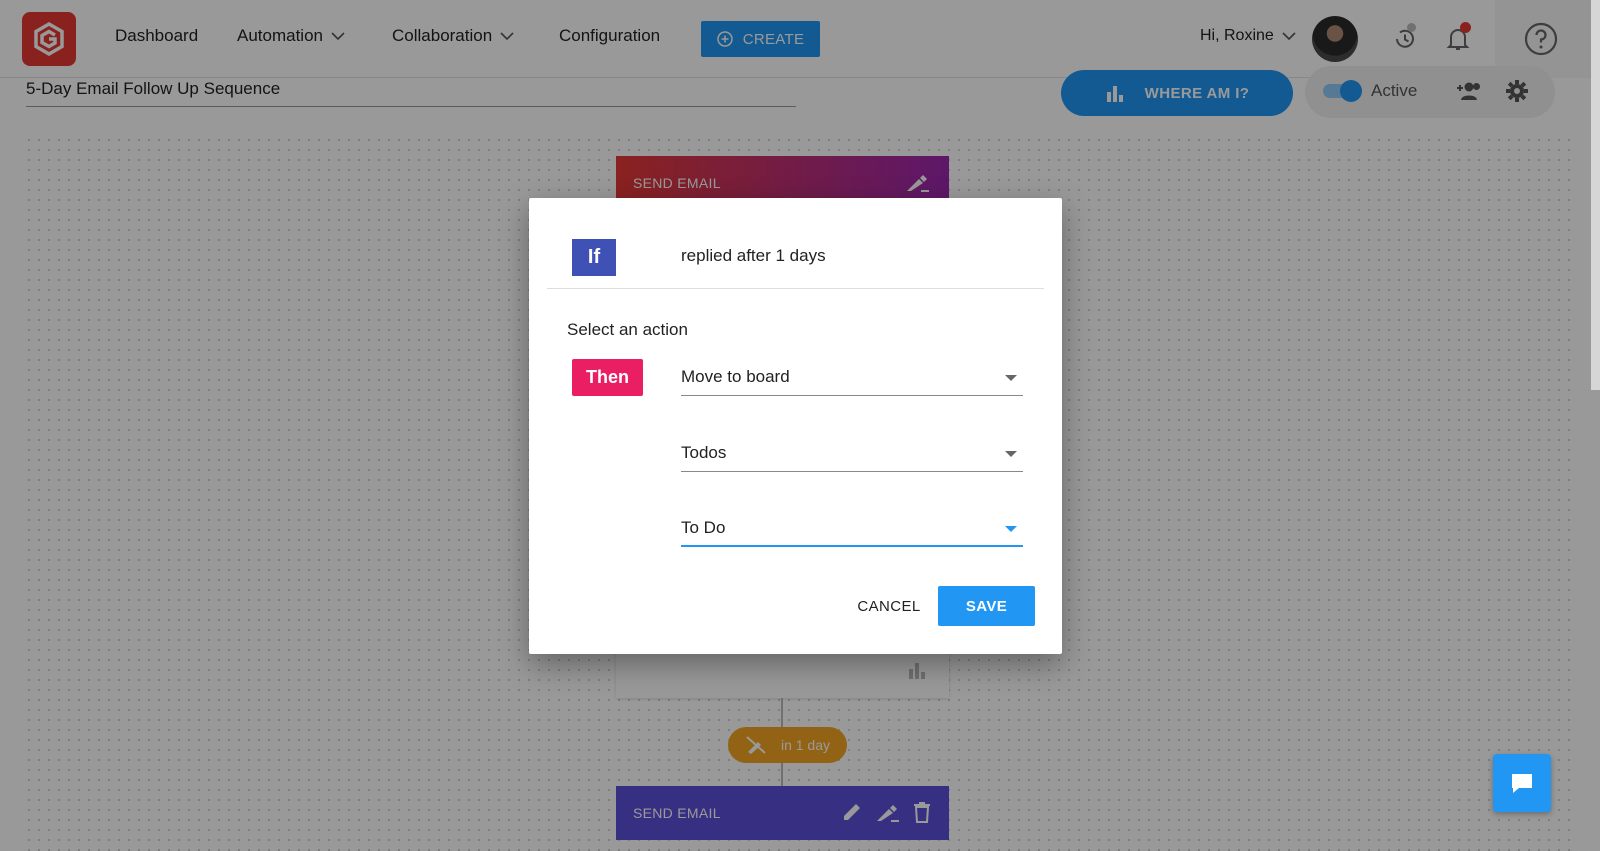  I want to click on board-select-value: Todos, so click(704, 452).